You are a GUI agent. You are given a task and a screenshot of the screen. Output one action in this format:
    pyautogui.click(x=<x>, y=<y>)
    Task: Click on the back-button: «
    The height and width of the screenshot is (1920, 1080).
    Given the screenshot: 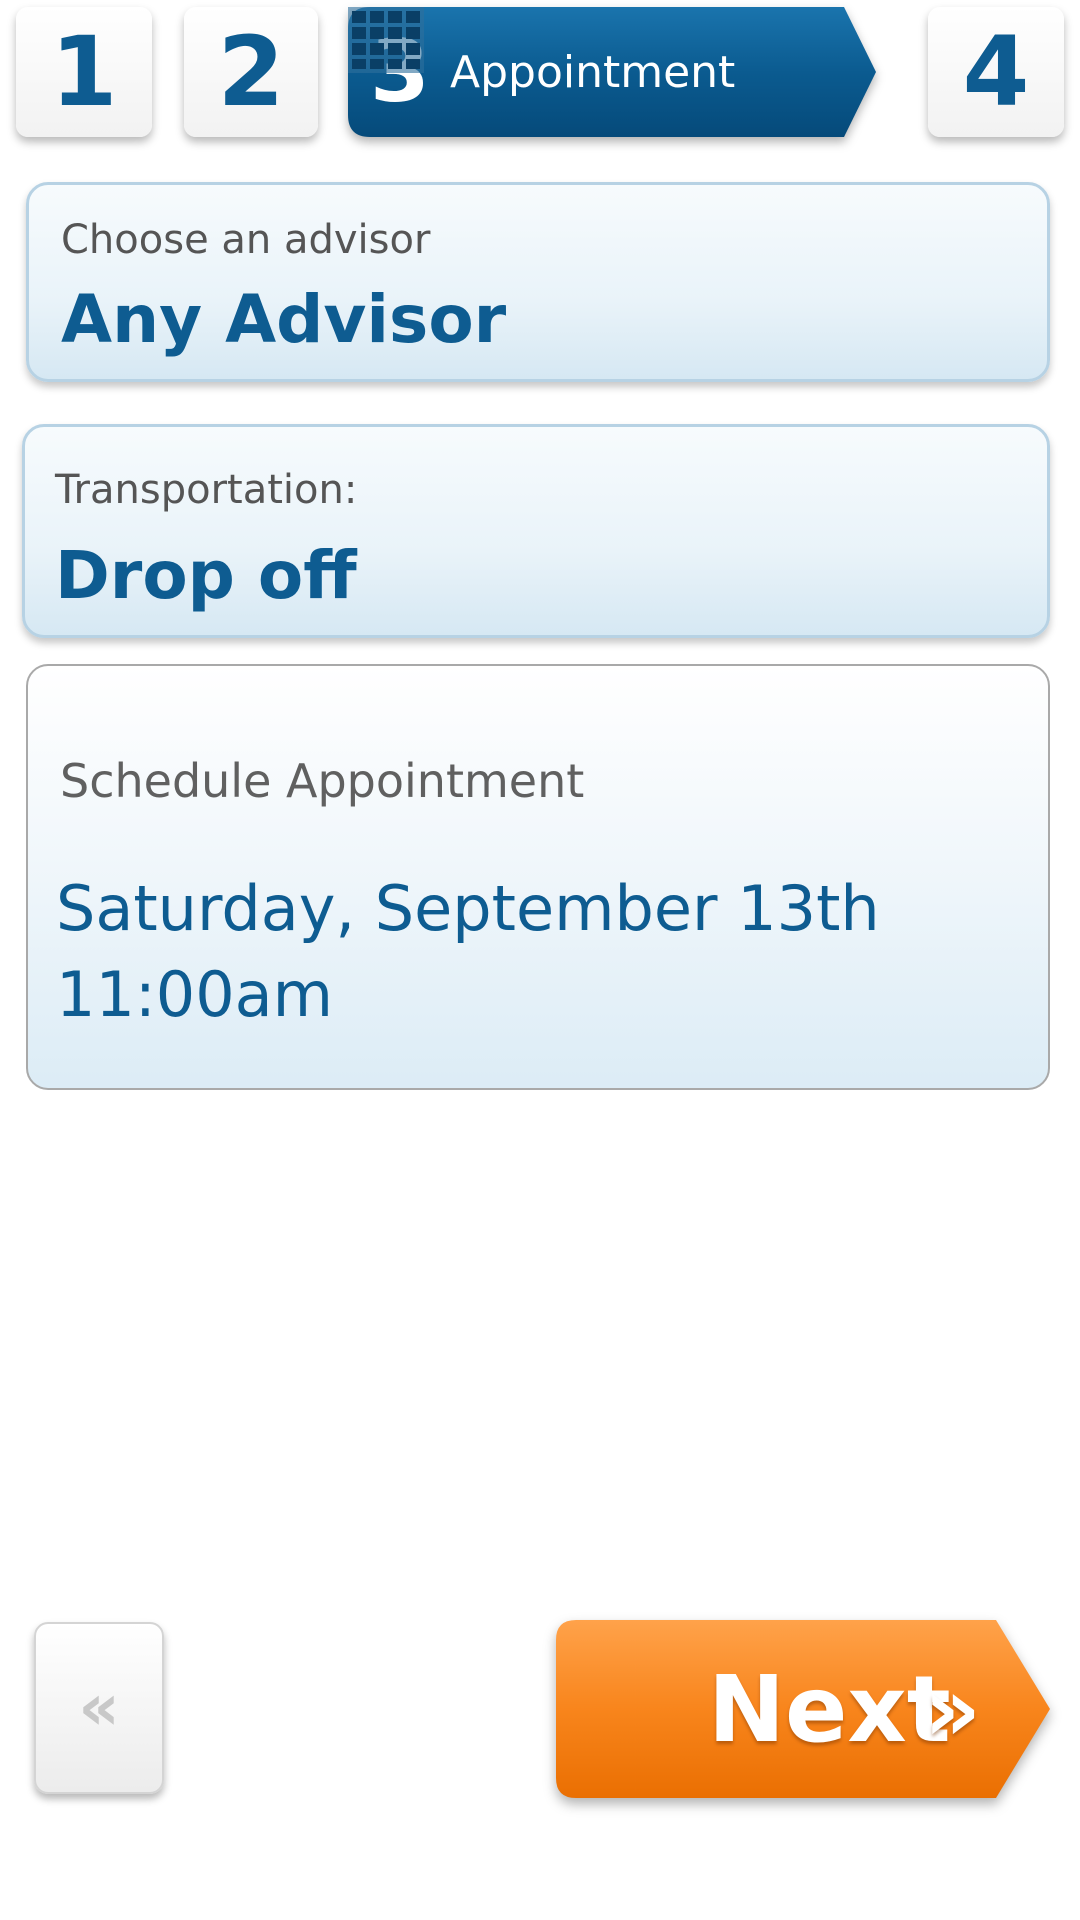 What is the action you would take?
    pyautogui.click(x=99, y=1708)
    